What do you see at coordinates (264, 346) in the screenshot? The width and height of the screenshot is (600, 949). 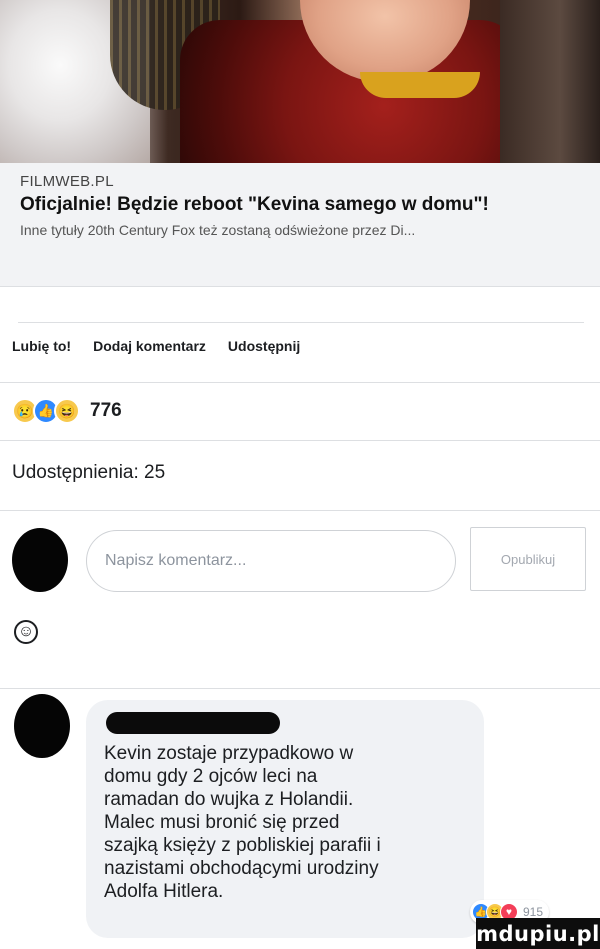 I see `share-button: Udostępnij` at bounding box center [264, 346].